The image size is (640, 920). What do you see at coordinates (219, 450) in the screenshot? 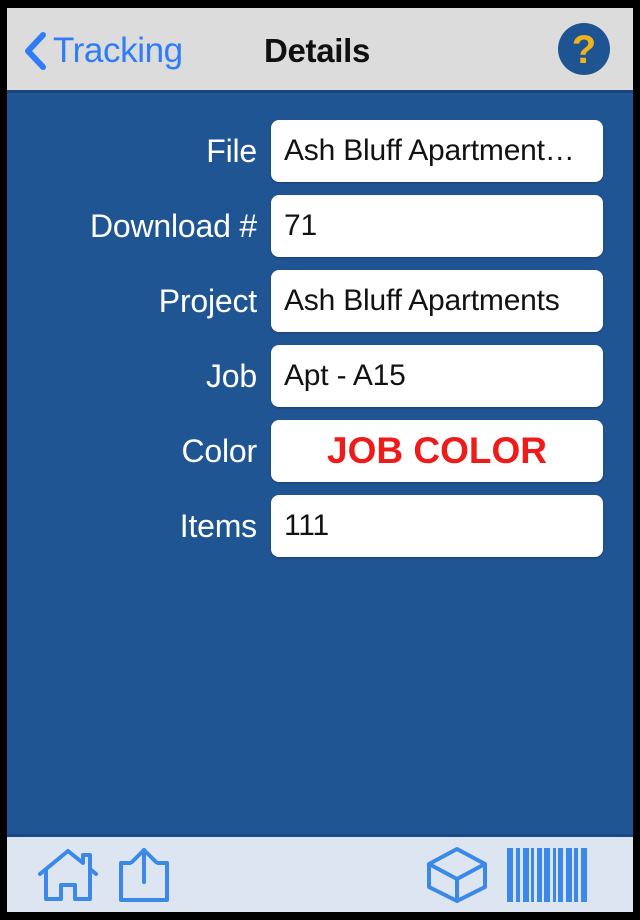
I see `field-label-color: Color` at bounding box center [219, 450].